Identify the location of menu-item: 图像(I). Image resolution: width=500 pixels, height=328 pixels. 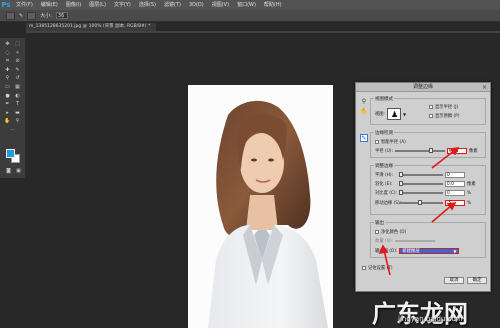
(73, 5).